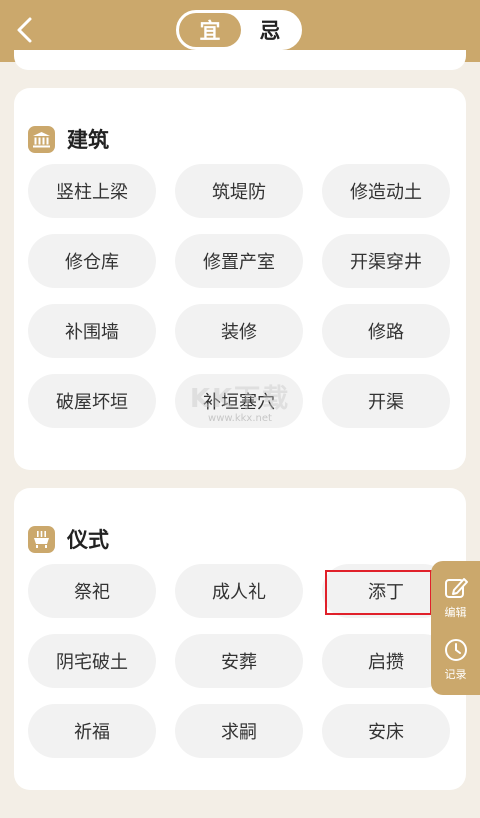 Image resolution: width=480 pixels, height=818 pixels. I want to click on record-label: 记录, so click(455, 674).